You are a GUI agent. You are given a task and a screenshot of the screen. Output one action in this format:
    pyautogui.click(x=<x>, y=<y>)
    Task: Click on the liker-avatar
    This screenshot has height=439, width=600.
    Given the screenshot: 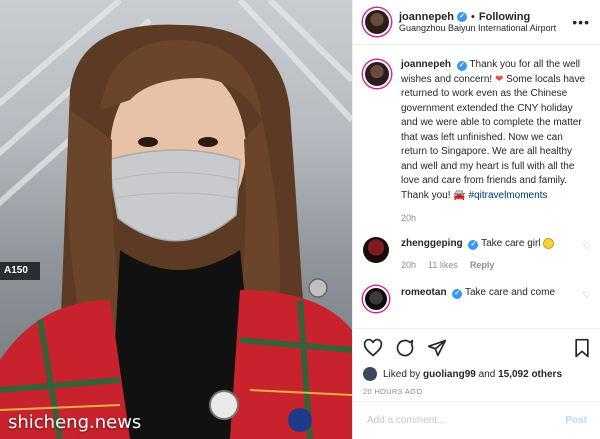 What is the action you would take?
    pyautogui.click(x=370, y=374)
    